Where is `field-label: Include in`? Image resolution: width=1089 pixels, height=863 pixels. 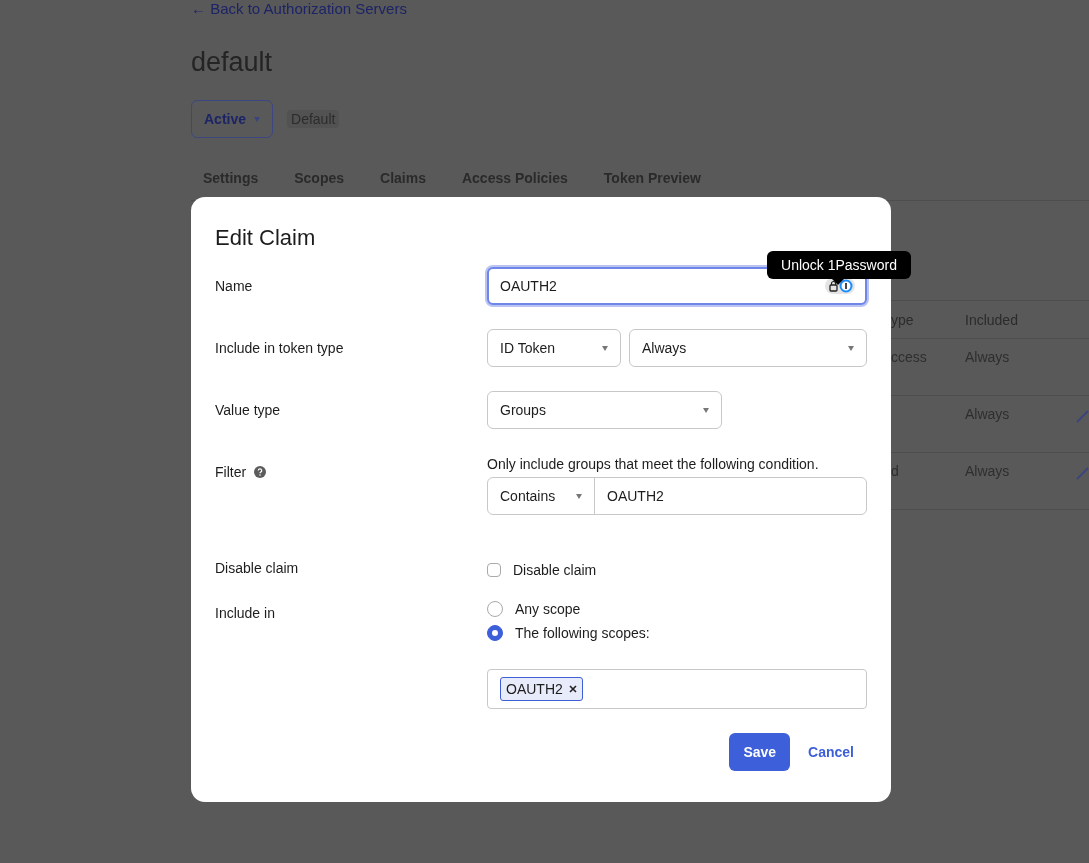
field-label: Include in is located at coordinates (245, 613).